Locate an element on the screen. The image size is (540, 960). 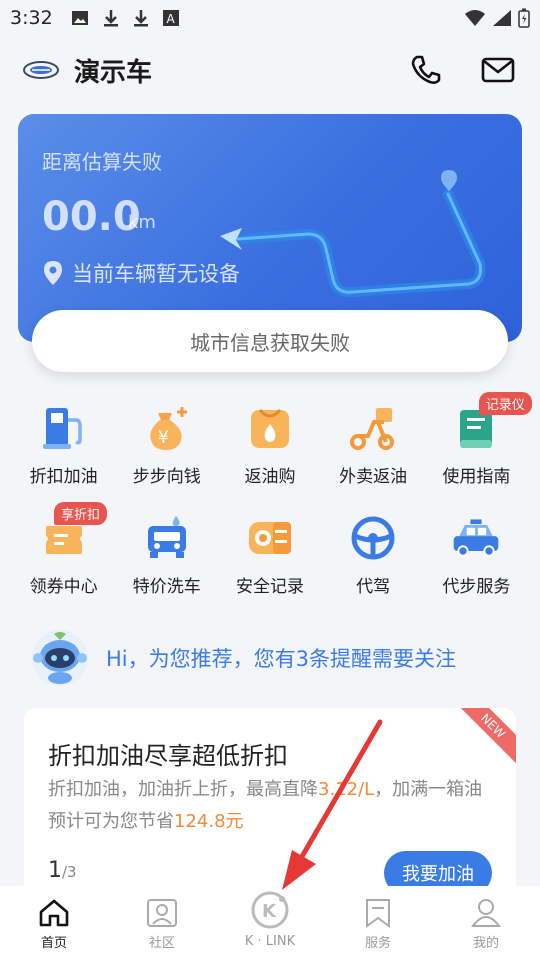
battery-icon is located at coordinates (524, 18).